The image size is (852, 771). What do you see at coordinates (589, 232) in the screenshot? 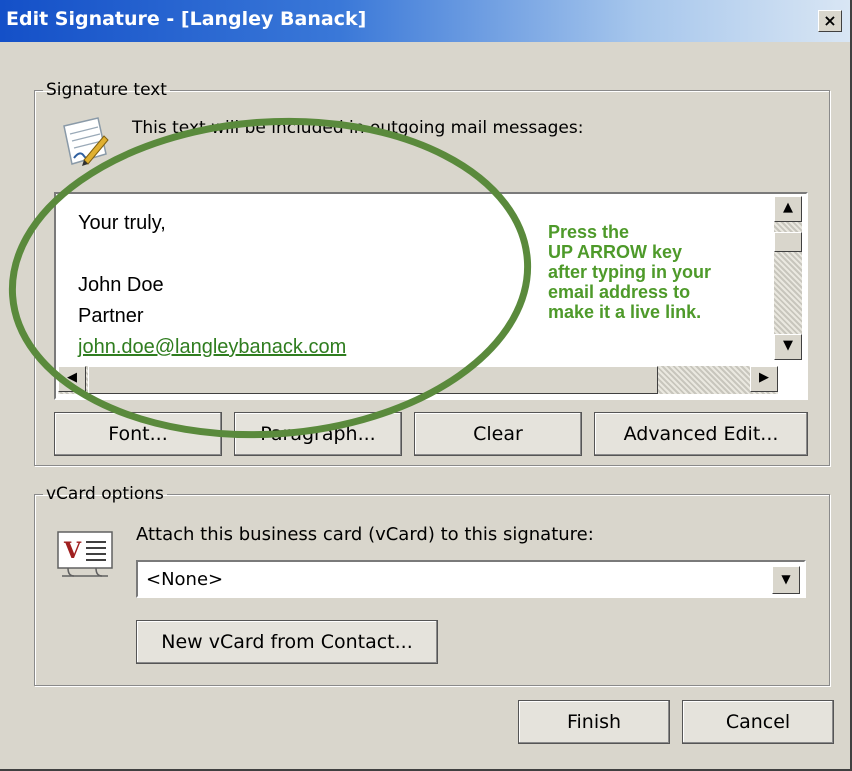
I see `annotation-line: Press the` at bounding box center [589, 232].